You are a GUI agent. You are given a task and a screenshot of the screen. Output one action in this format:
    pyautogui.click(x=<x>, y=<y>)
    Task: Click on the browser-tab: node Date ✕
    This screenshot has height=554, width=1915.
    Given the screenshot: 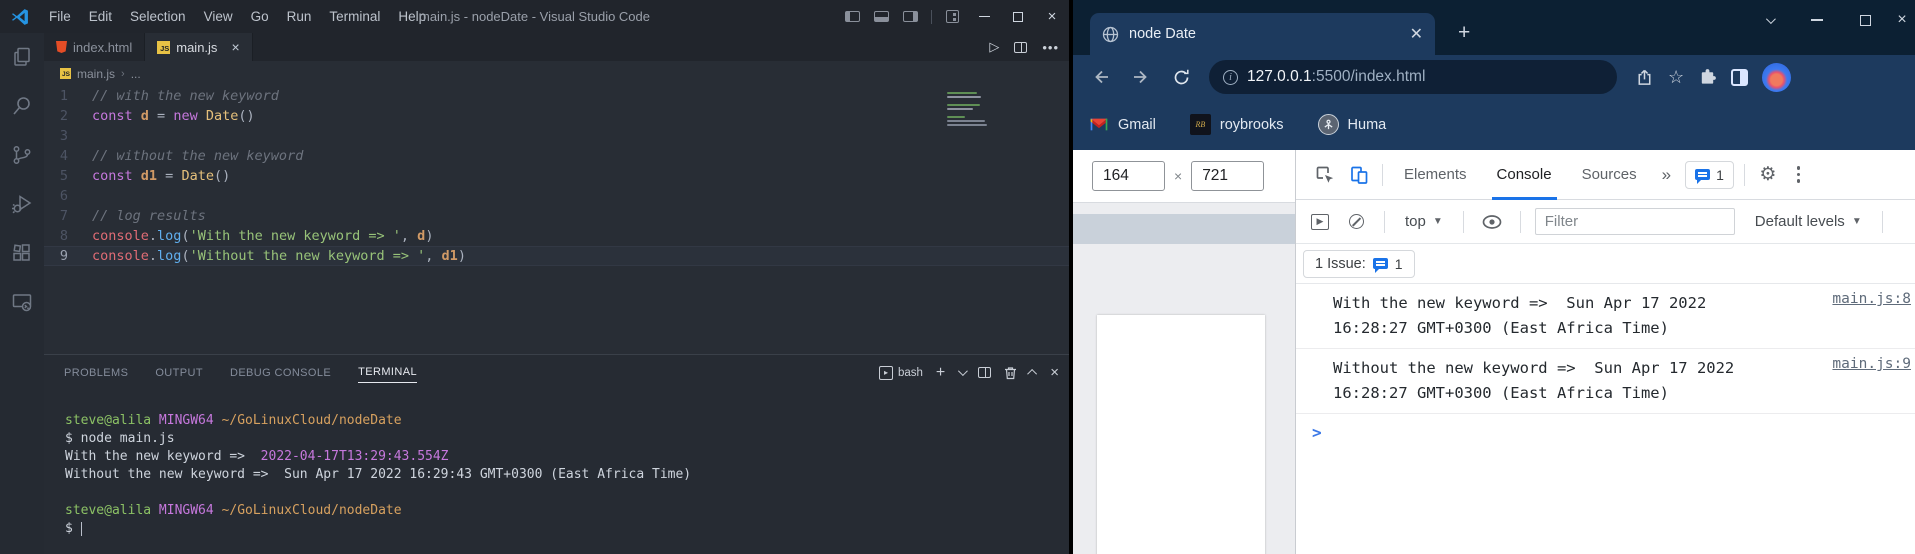 What is the action you would take?
    pyautogui.click(x=1262, y=34)
    